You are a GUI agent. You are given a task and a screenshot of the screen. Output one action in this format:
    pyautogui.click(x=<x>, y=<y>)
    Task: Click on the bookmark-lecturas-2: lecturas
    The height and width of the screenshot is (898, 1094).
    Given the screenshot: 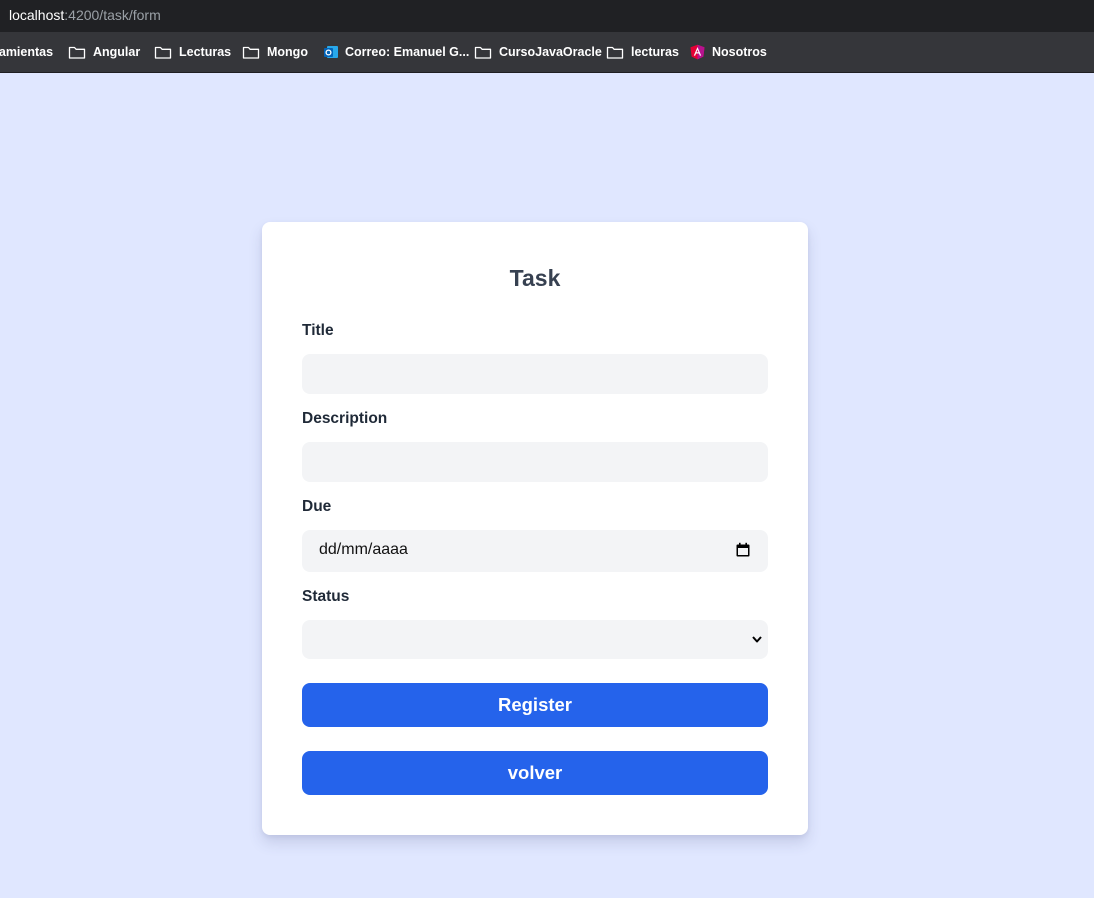 What is the action you would take?
    pyautogui.click(x=642, y=52)
    